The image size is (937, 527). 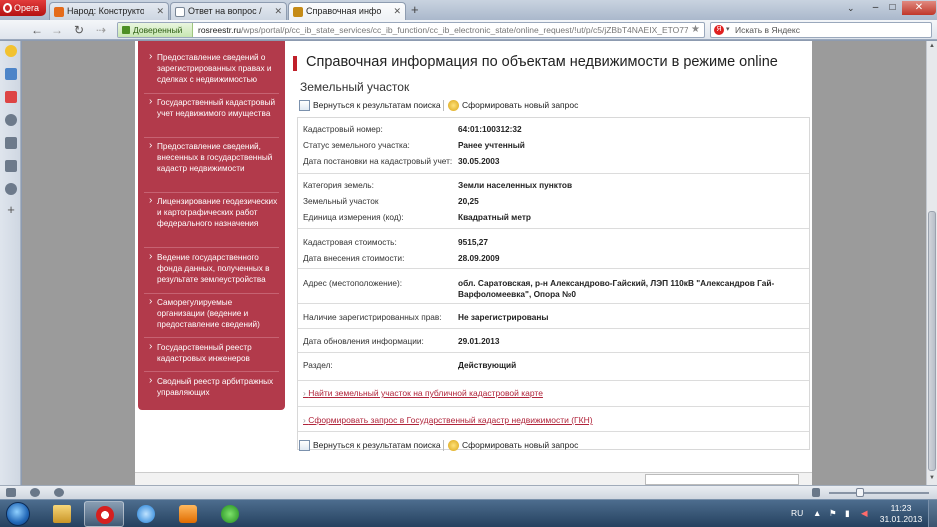 What do you see at coordinates (79, 30) in the screenshot?
I see `reload-icon: ↻` at bounding box center [79, 30].